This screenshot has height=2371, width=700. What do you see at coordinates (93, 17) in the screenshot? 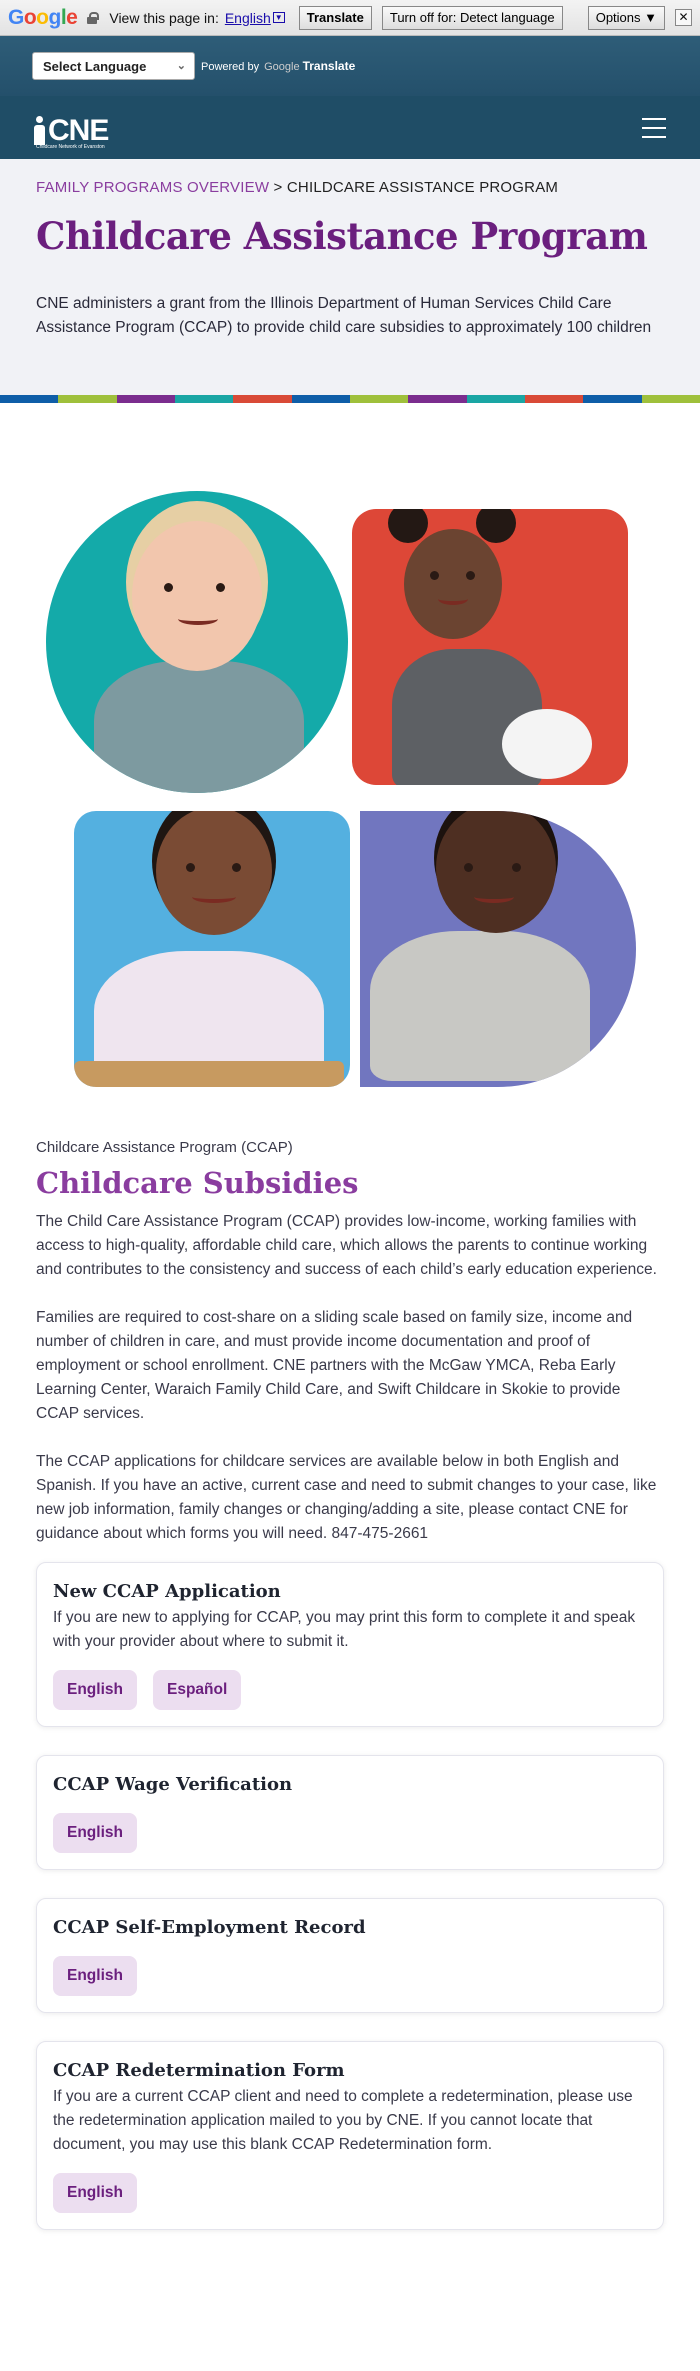
I see `lock-icon` at bounding box center [93, 17].